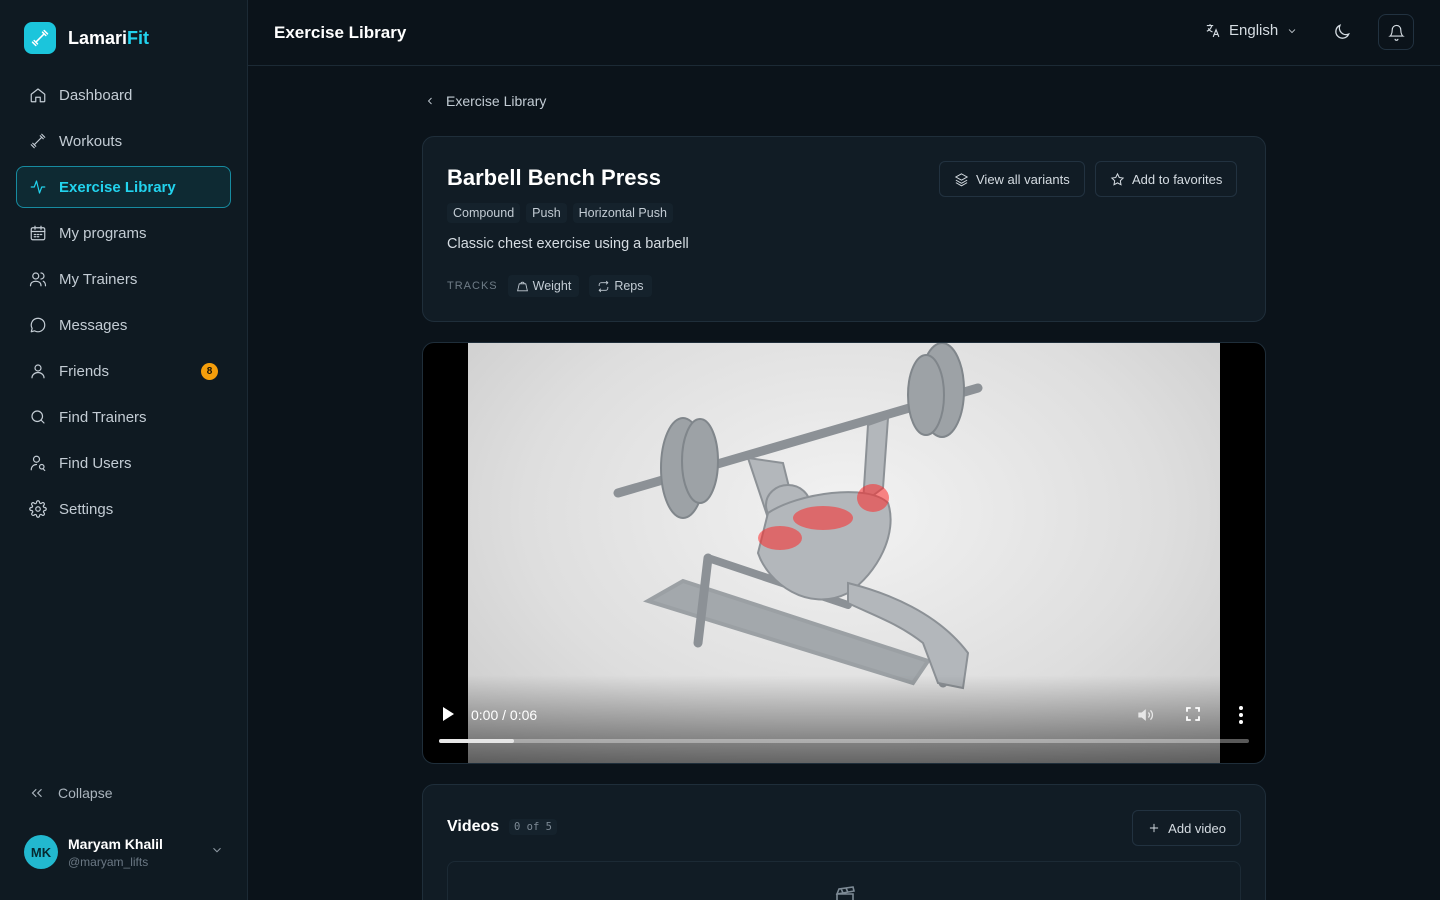  Describe the element at coordinates (38, 141) in the screenshot. I see `dumbbell-icon` at that location.